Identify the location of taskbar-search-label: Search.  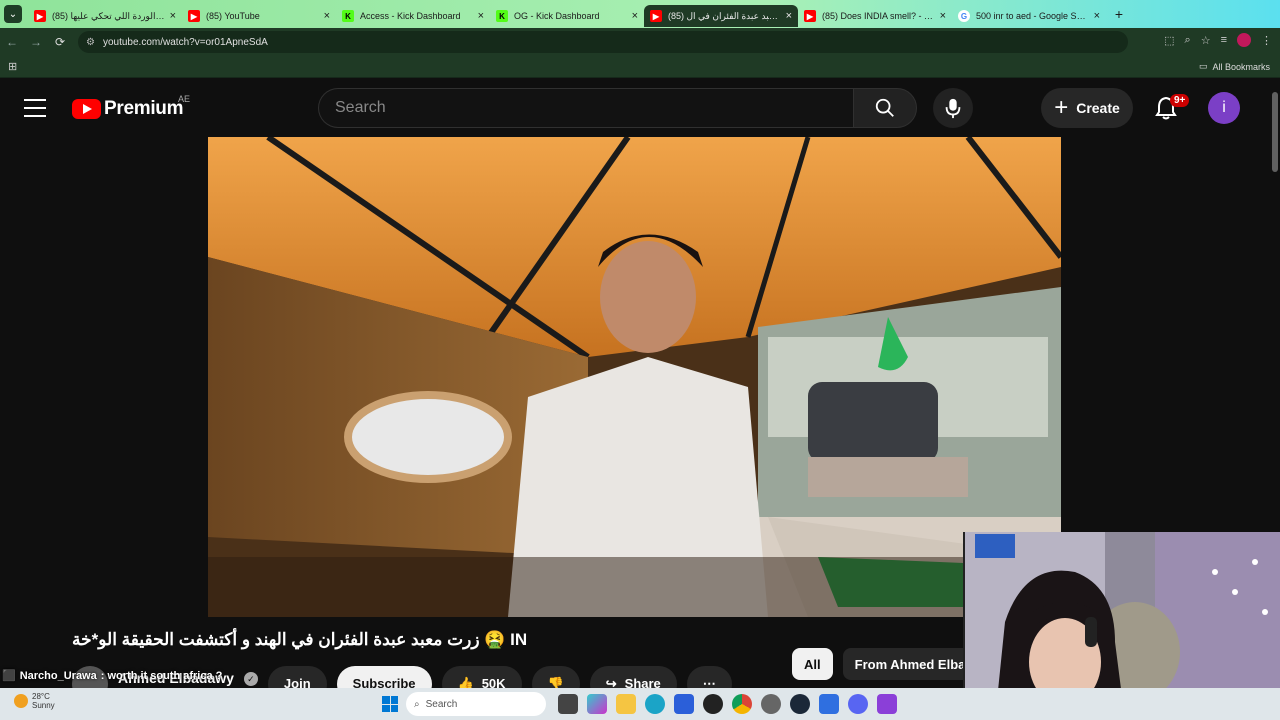
(441, 704).